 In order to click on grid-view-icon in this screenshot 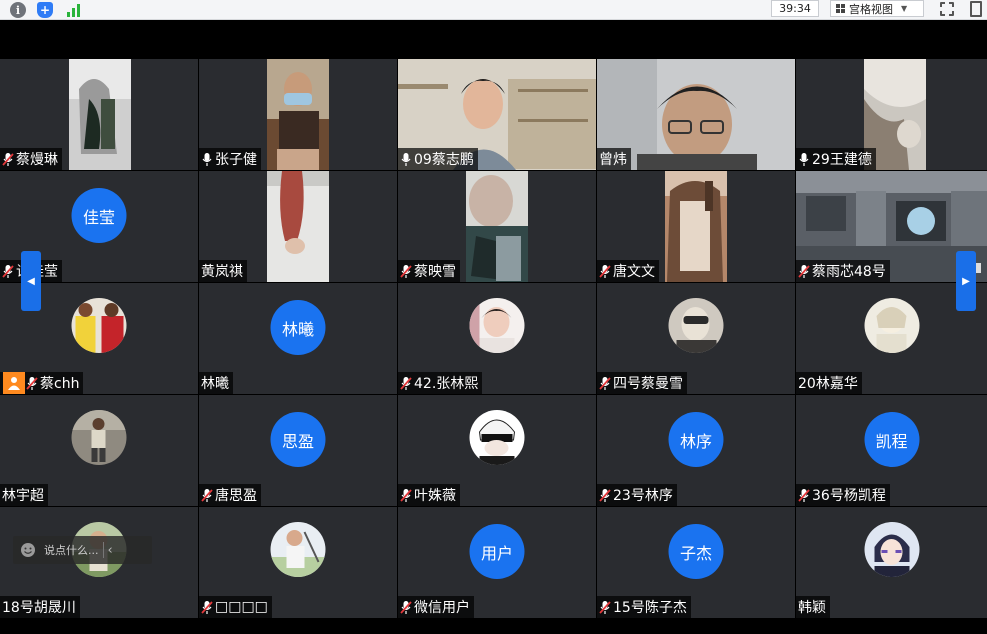, I will do `click(840, 8)`.